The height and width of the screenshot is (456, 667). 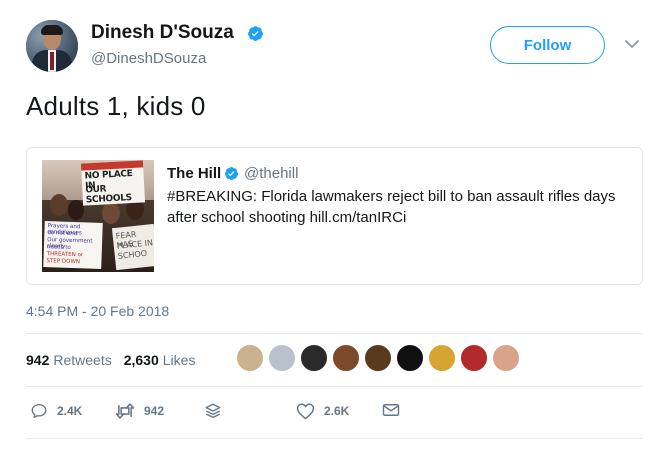 I want to click on reply-action: 2.4K, so click(x=56, y=411).